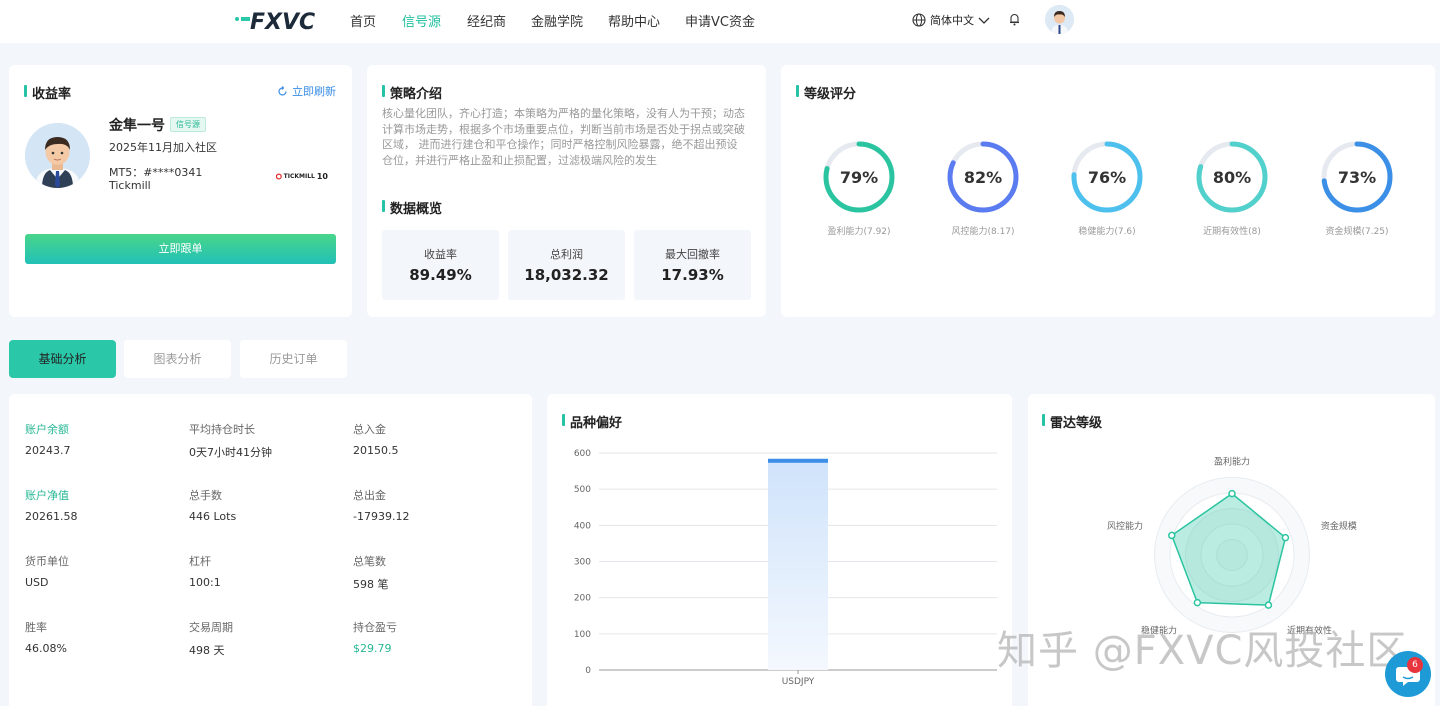 This screenshot has height=706, width=1440. I want to click on nav-apply-vc: 申请VC资金, so click(720, 20).